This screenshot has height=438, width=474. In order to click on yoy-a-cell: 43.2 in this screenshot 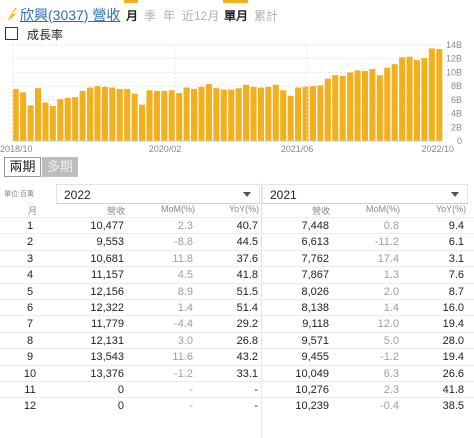, I will do `click(247, 357)`.